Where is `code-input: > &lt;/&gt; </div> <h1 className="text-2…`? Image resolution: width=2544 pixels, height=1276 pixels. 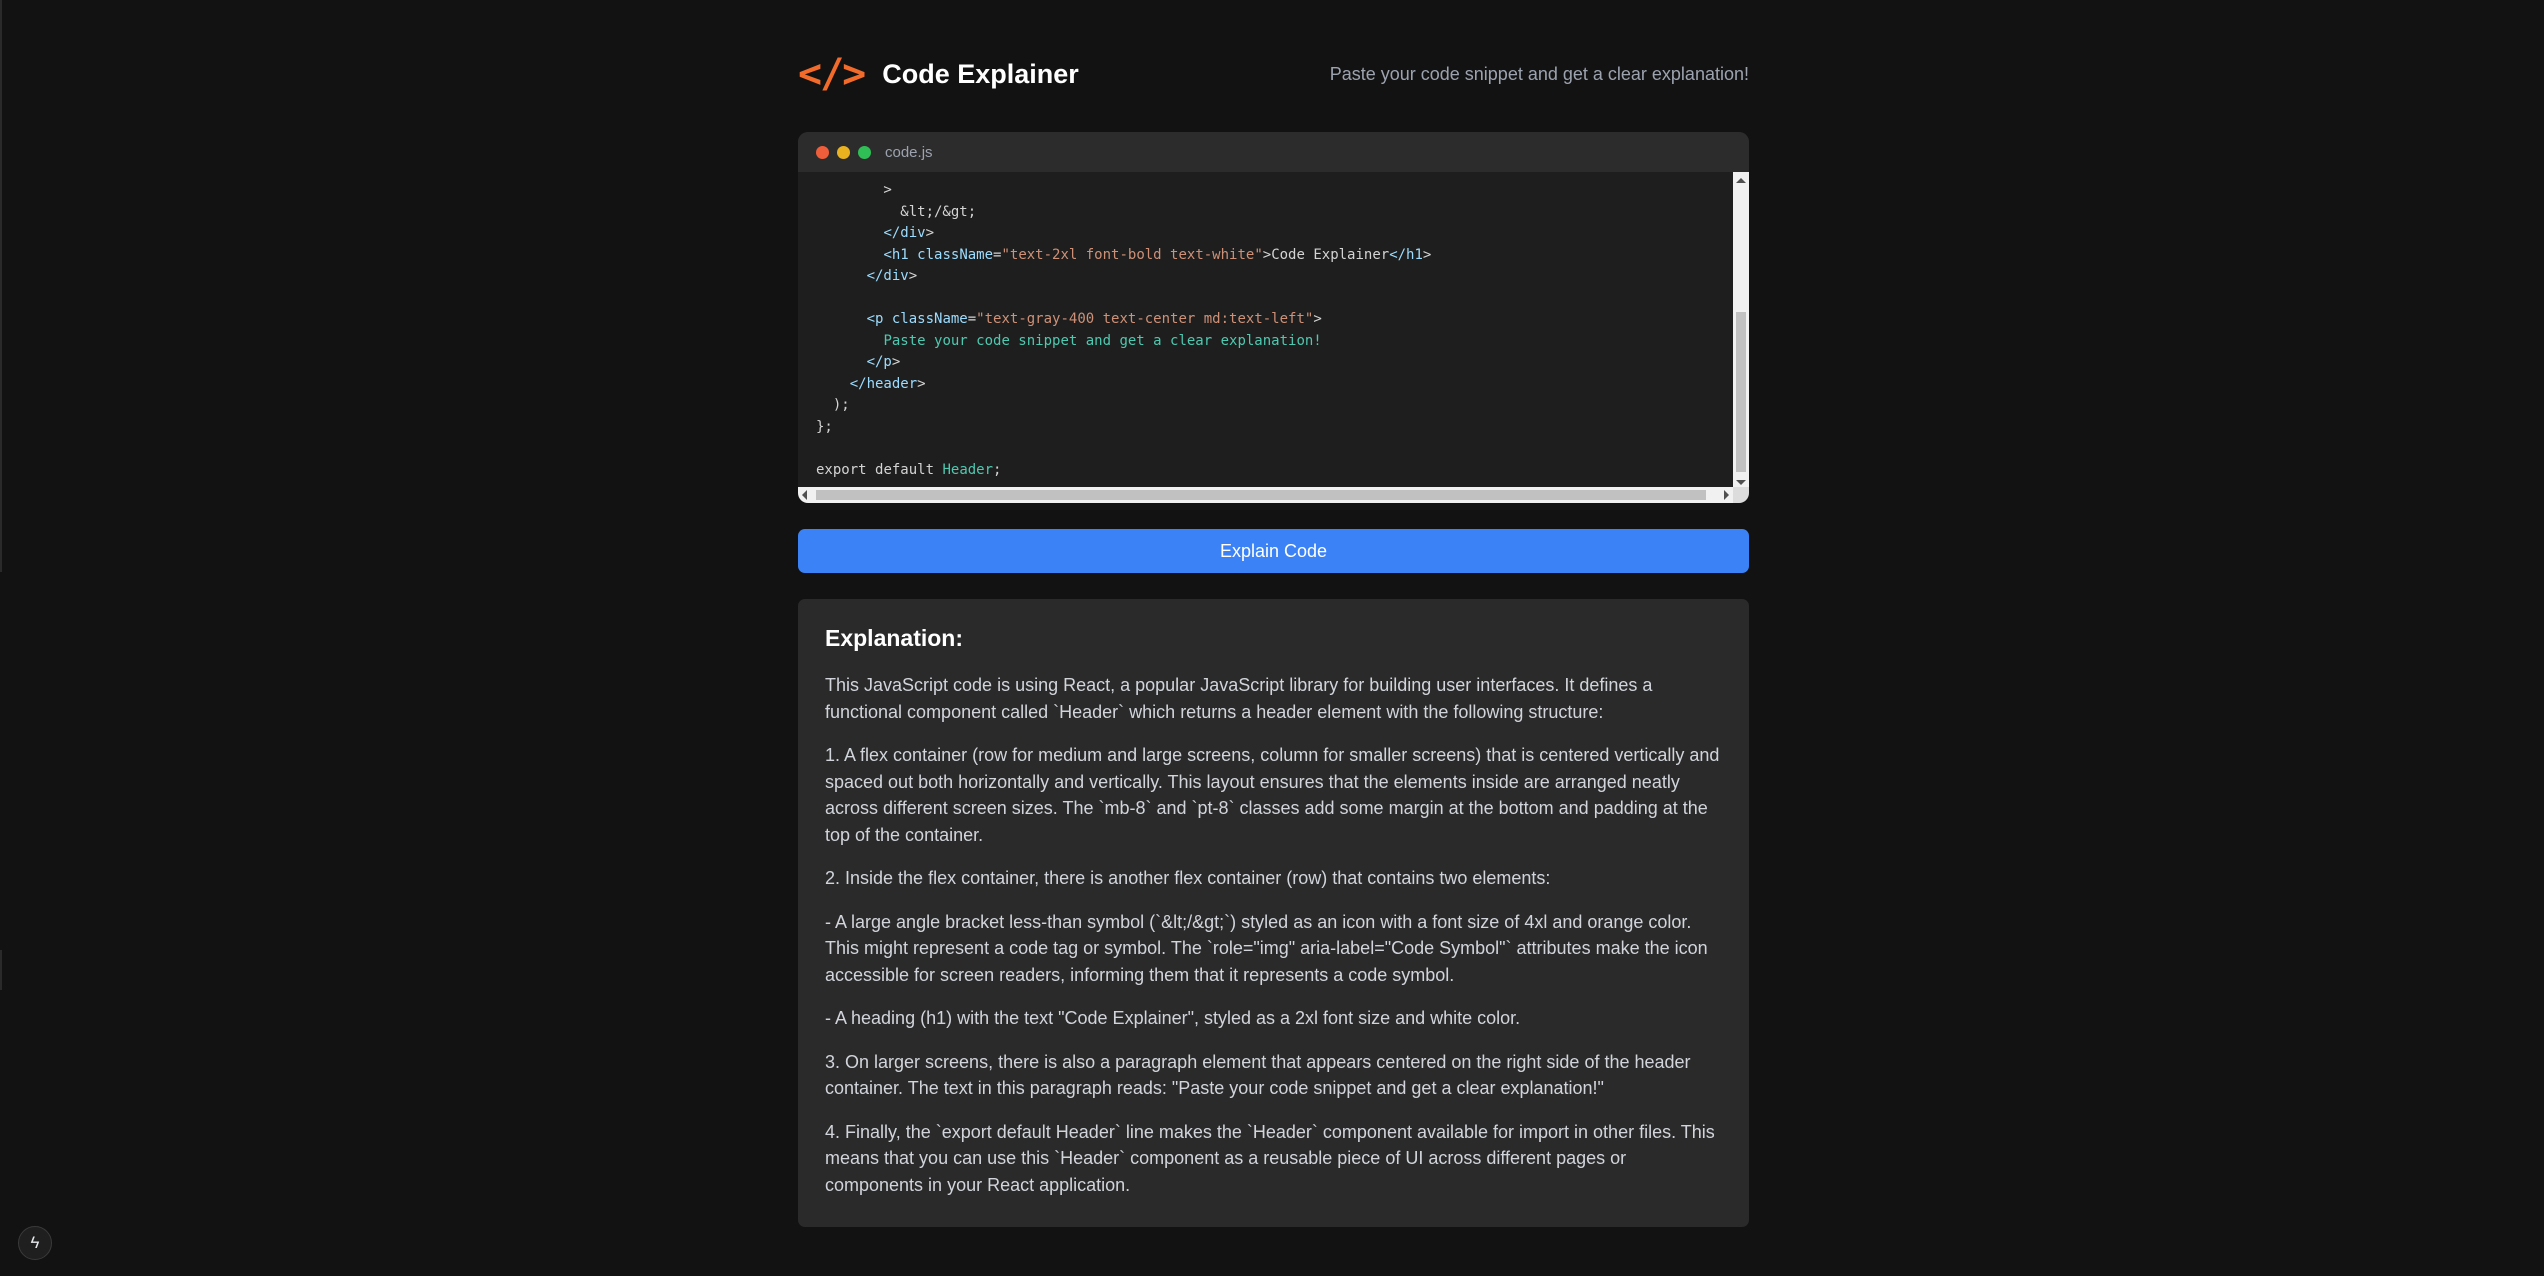 code-input: > &lt;/&gt; </div> <h1 className="text-2… is located at coordinates (1273, 337).